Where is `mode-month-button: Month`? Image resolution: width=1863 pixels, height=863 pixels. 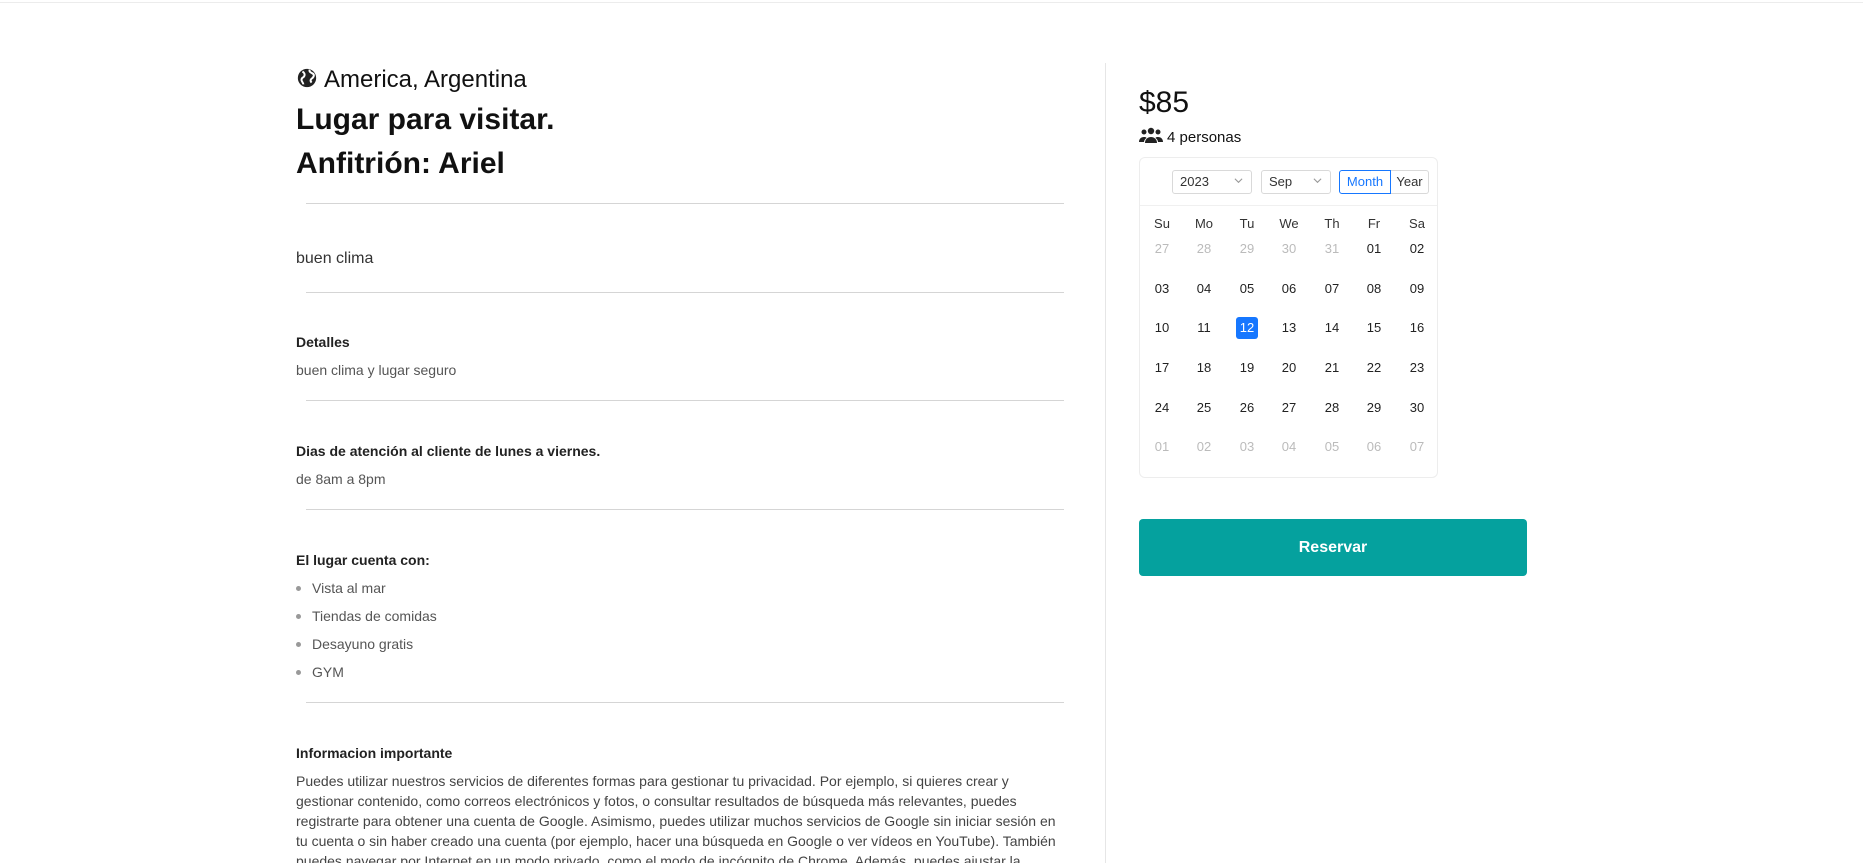 mode-month-button: Month is located at coordinates (1365, 182).